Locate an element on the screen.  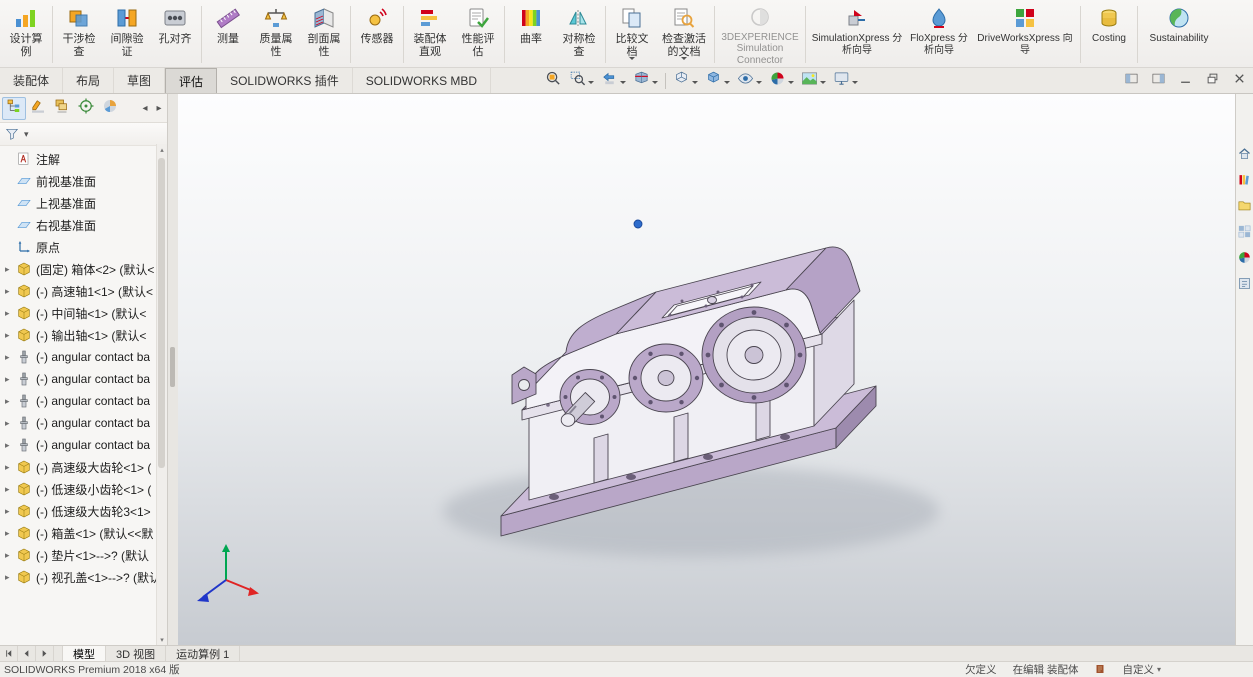
ribbon-button-clearance-verification: 间隙验证 is located at coordinates (127, 33).